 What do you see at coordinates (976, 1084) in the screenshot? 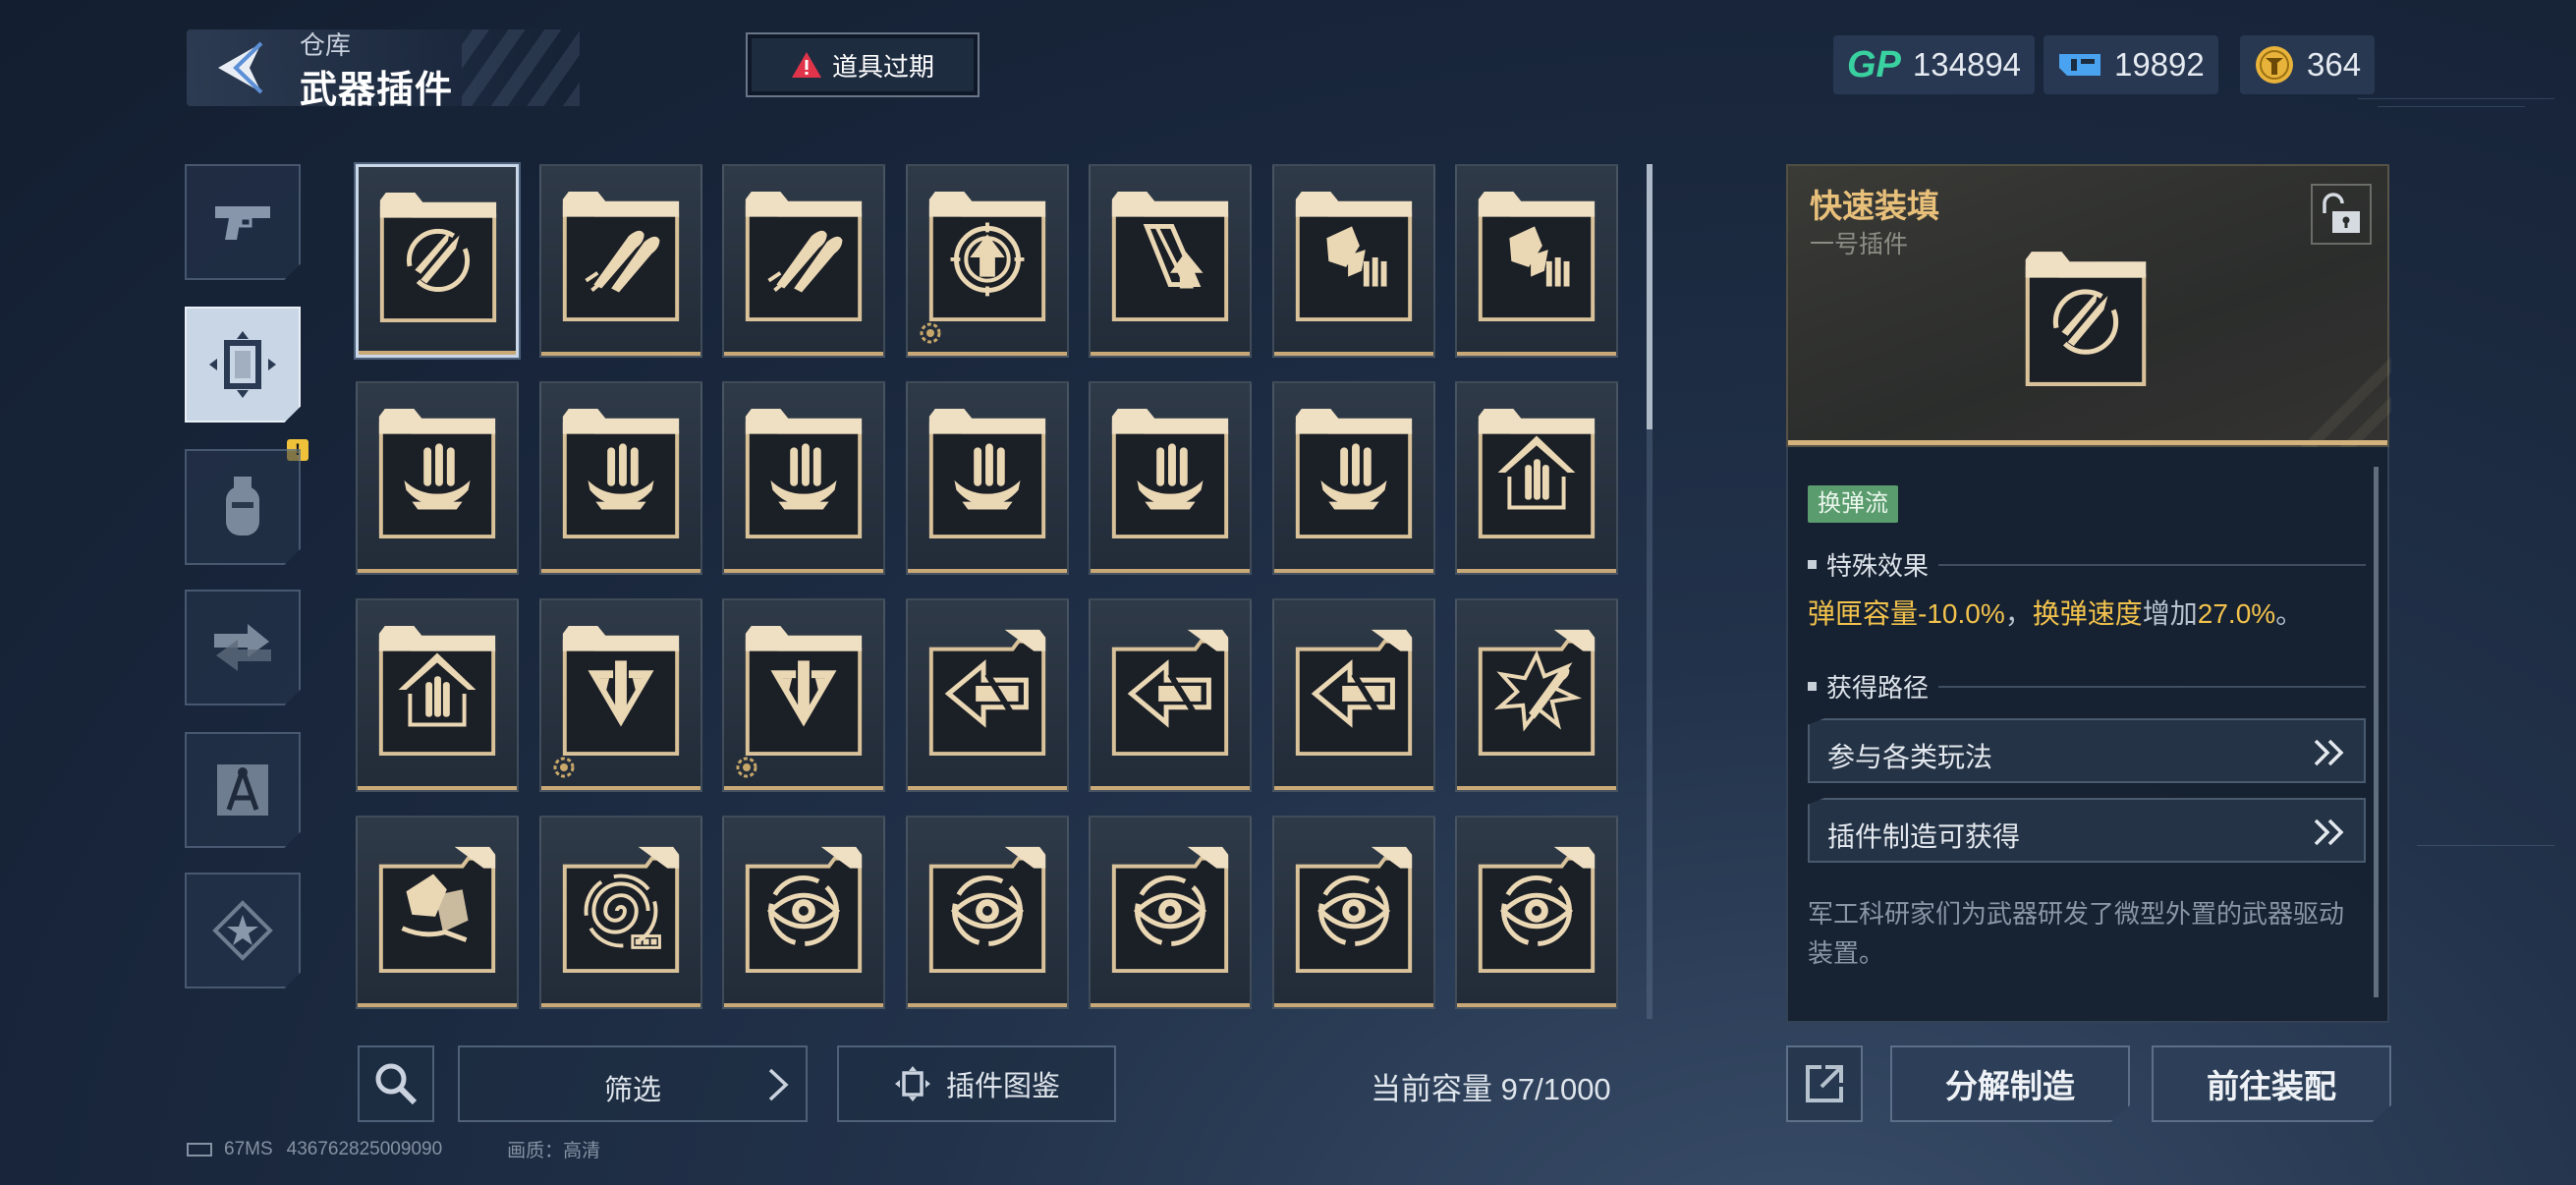
I see `plugin-atlas-button: 插件图鉴` at bounding box center [976, 1084].